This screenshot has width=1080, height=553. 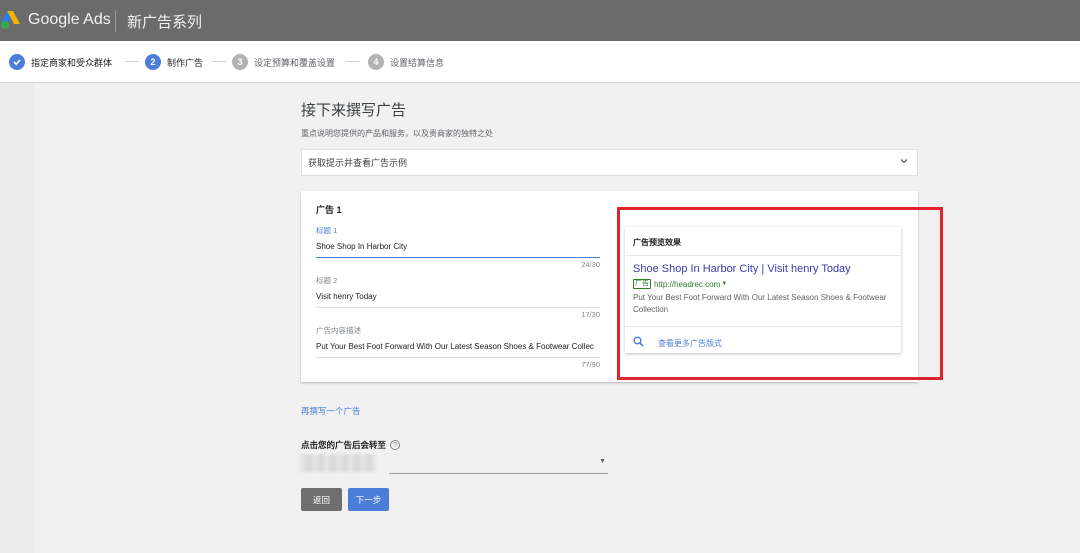 I want to click on step-3-number: 3, so click(x=240, y=62).